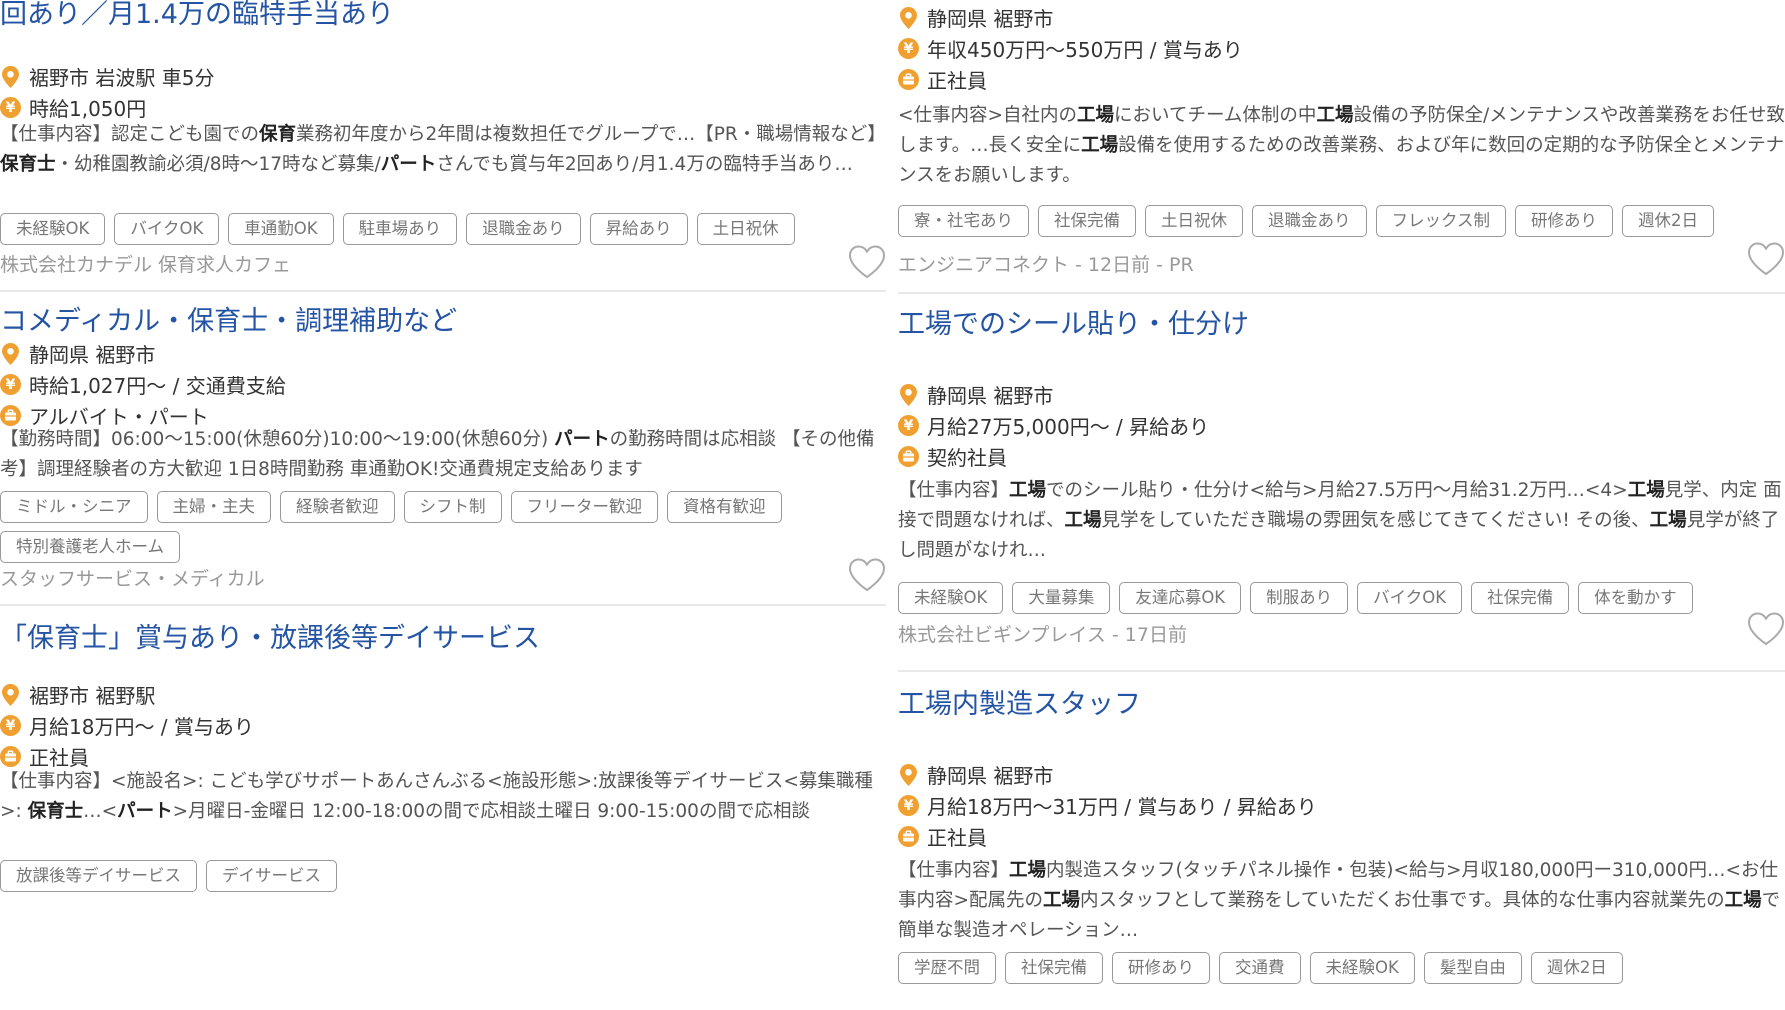 This screenshot has width=1785, height=1010. What do you see at coordinates (1635, 598) in the screenshot?
I see `tag-chip: 体を動かす` at bounding box center [1635, 598].